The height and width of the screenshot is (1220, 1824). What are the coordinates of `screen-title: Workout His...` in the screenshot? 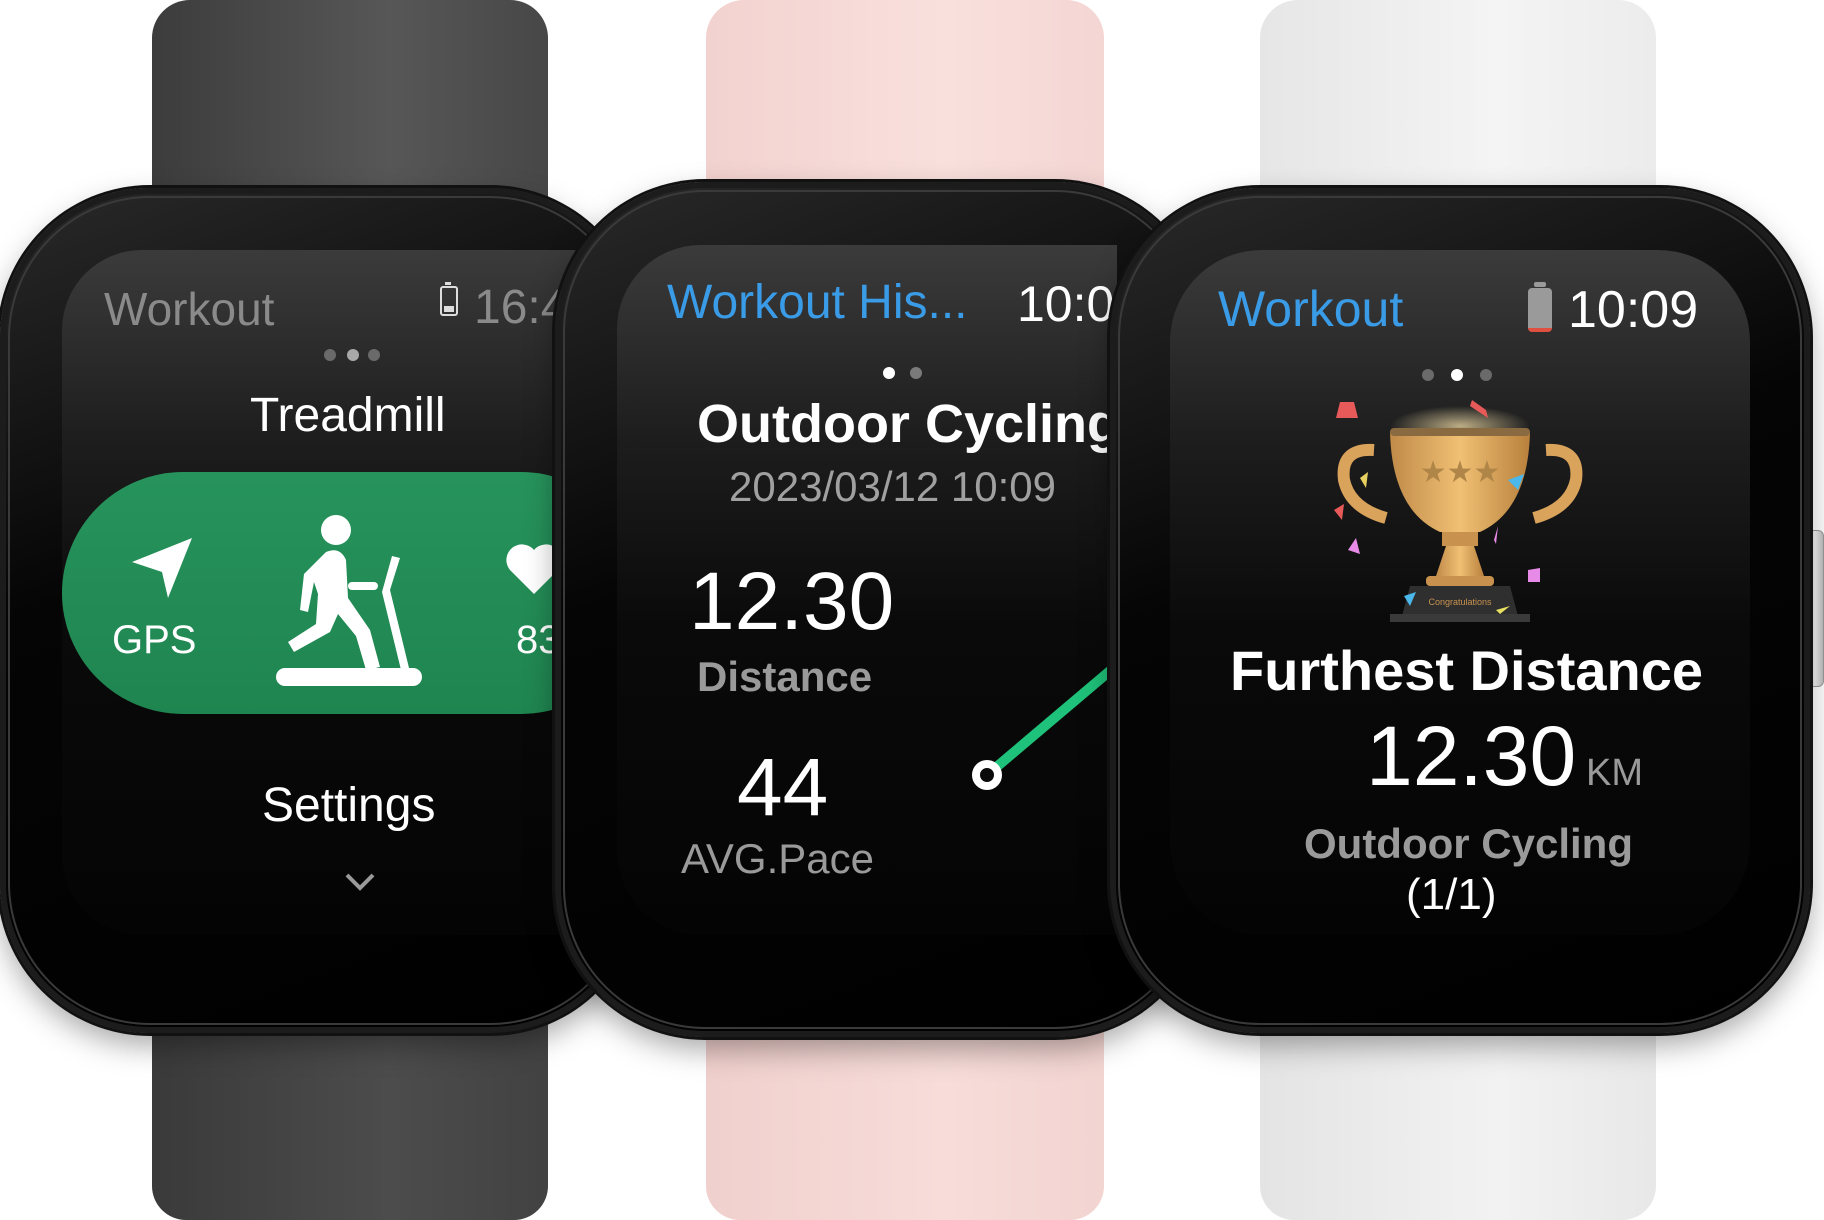 It's located at (817, 302).